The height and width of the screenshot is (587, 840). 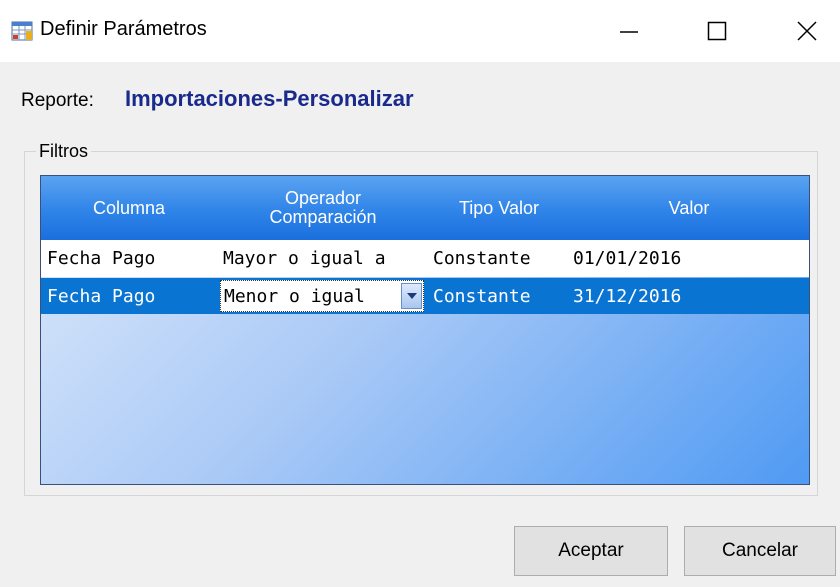 What do you see at coordinates (627, 258) in the screenshot?
I see `cell-valor: 01/01/2016` at bounding box center [627, 258].